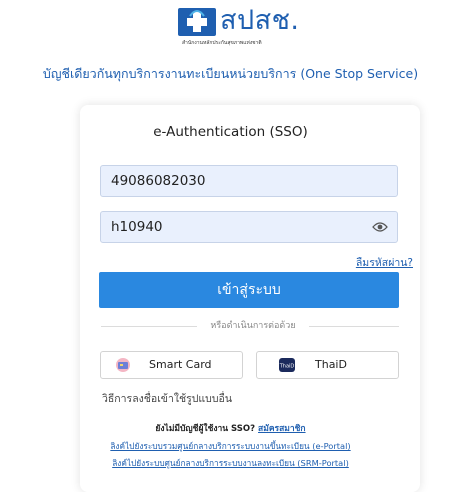 Image resolution: width=461 pixels, height=492 pixels. What do you see at coordinates (384, 262) in the screenshot?
I see `forgot-password-link: ลืมรหัสผ่าน?` at bounding box center [384, 262].